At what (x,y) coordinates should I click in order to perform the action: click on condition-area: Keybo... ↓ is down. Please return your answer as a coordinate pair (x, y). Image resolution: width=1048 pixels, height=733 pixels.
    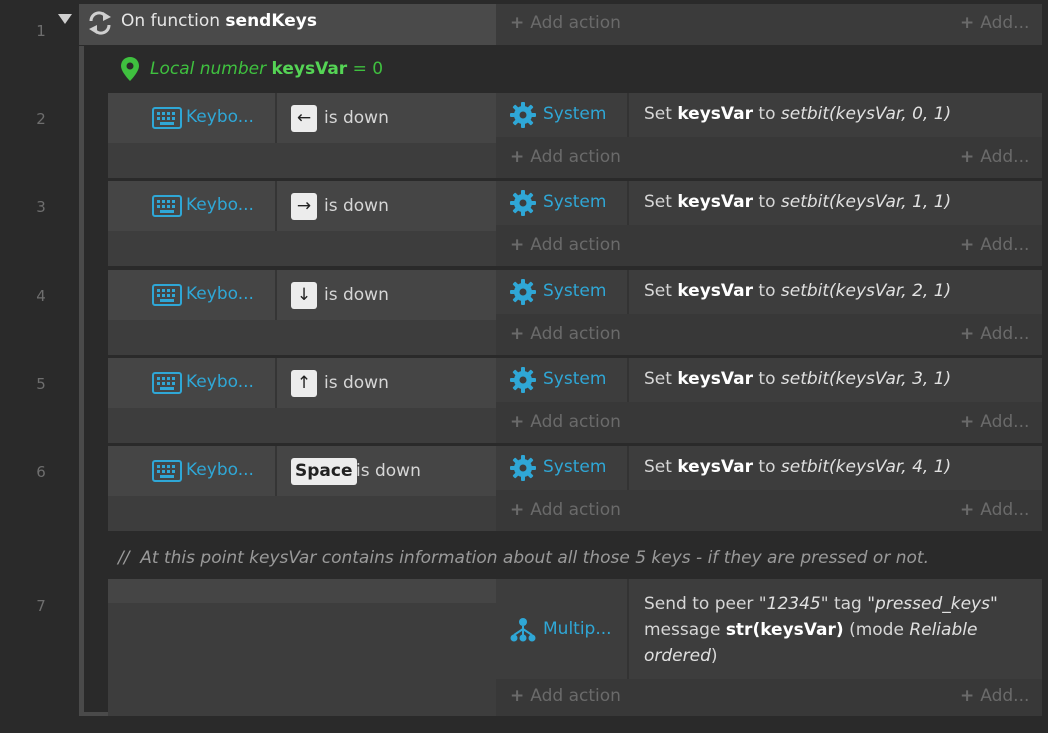
    Looking at the image, I should click on (302, 312).